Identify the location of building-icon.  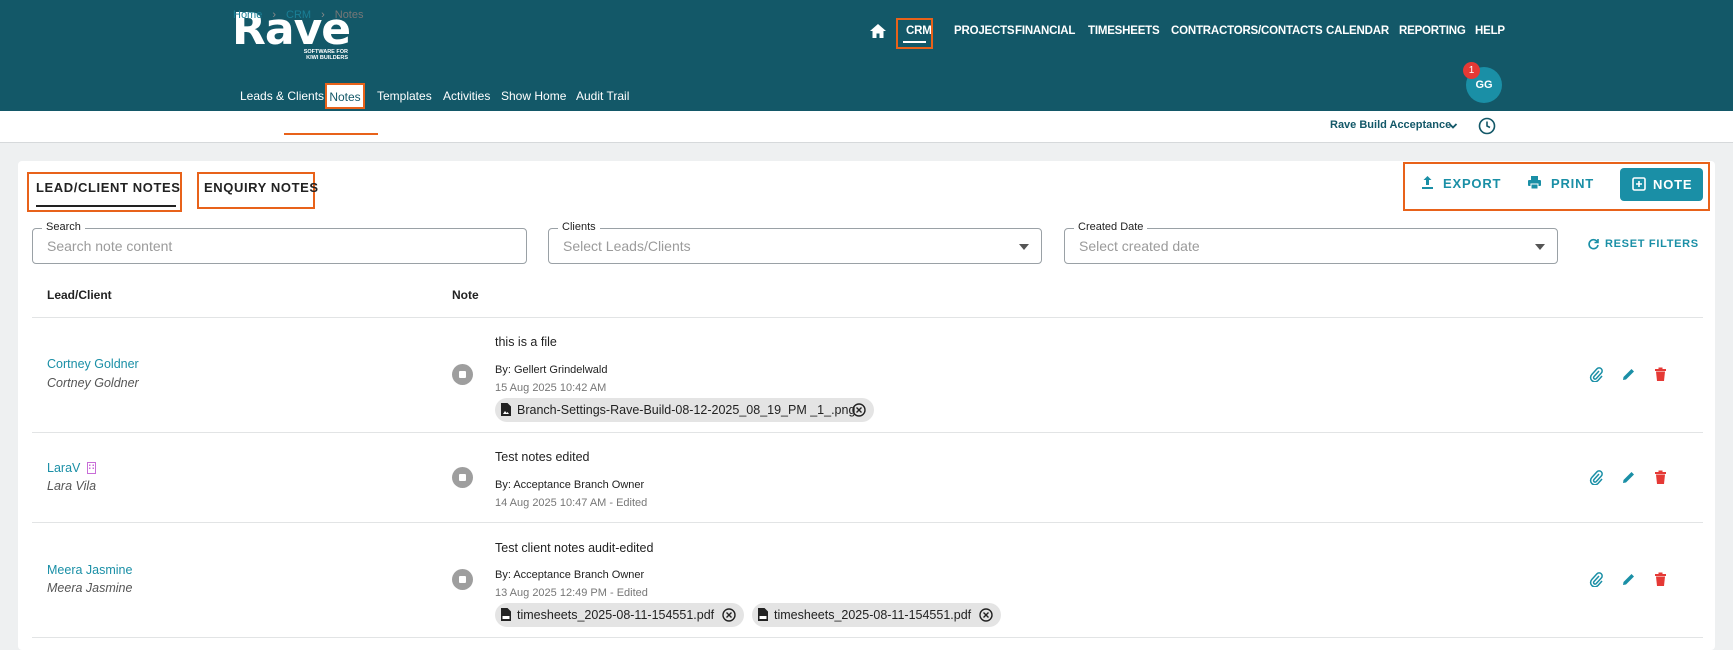
(91, 468).